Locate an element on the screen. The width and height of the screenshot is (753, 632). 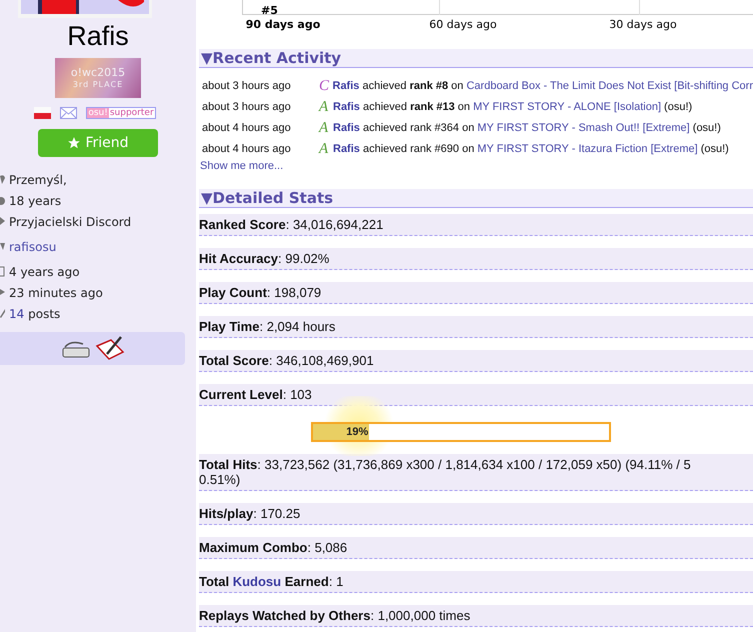
stat-text: Maximum Combo: 5,086 is located at coordinates (273, 547).